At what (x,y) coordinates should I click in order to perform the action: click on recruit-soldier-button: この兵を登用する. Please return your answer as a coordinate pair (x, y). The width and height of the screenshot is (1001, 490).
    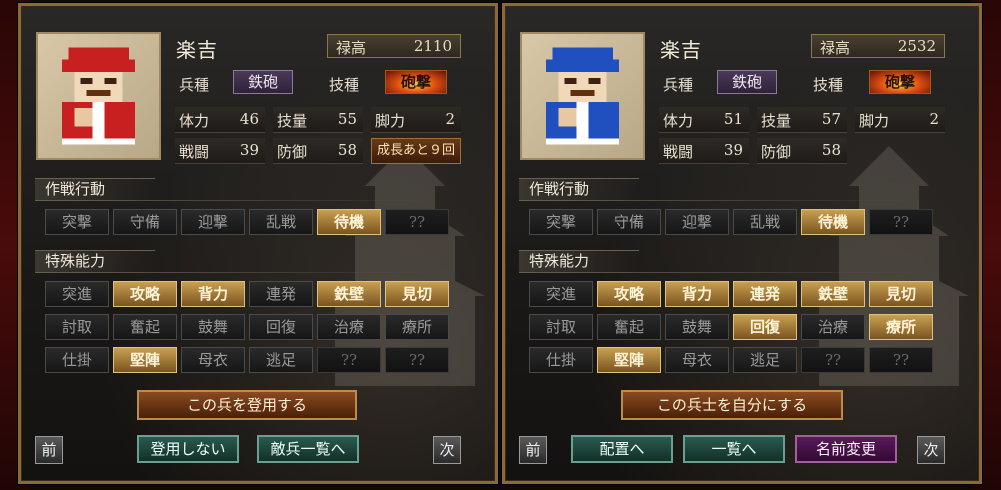
    Looking at the image, I should click on (247, 405).